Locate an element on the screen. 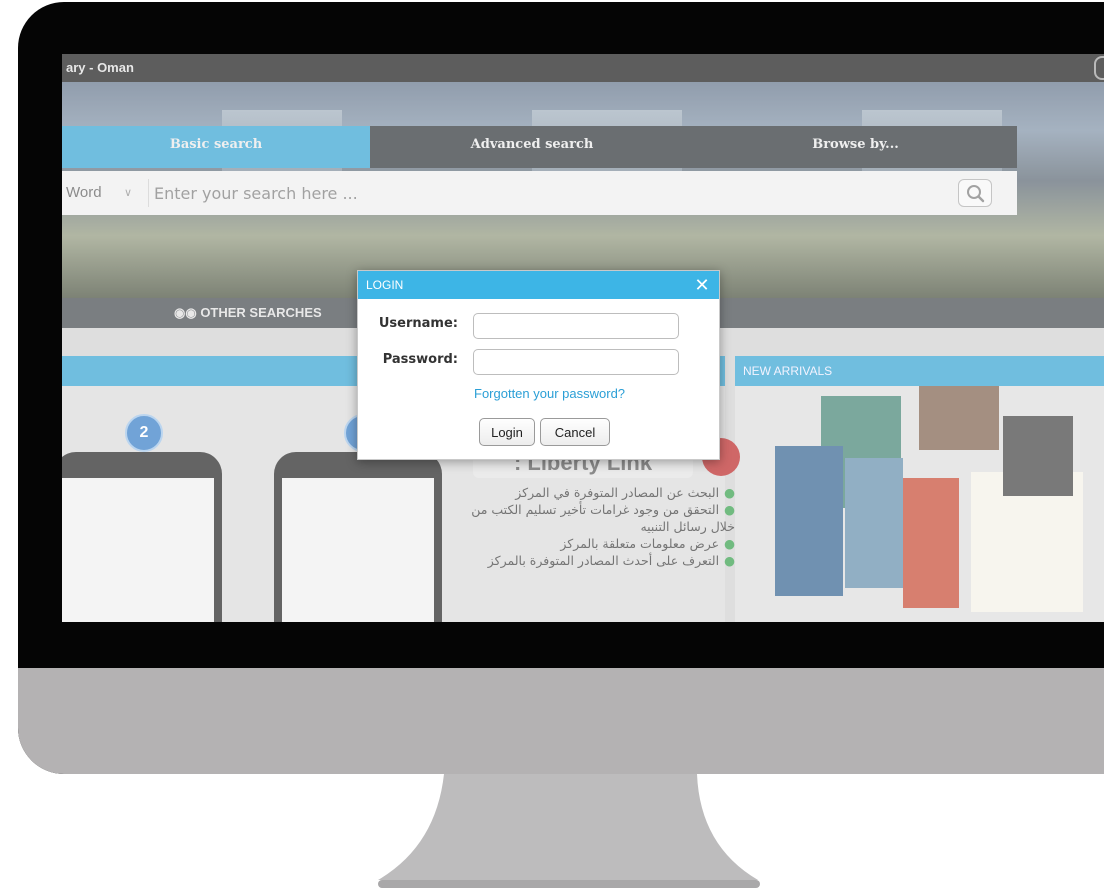  forgot-password-link: Forgotten your password? is located at coordinates (549, 393).